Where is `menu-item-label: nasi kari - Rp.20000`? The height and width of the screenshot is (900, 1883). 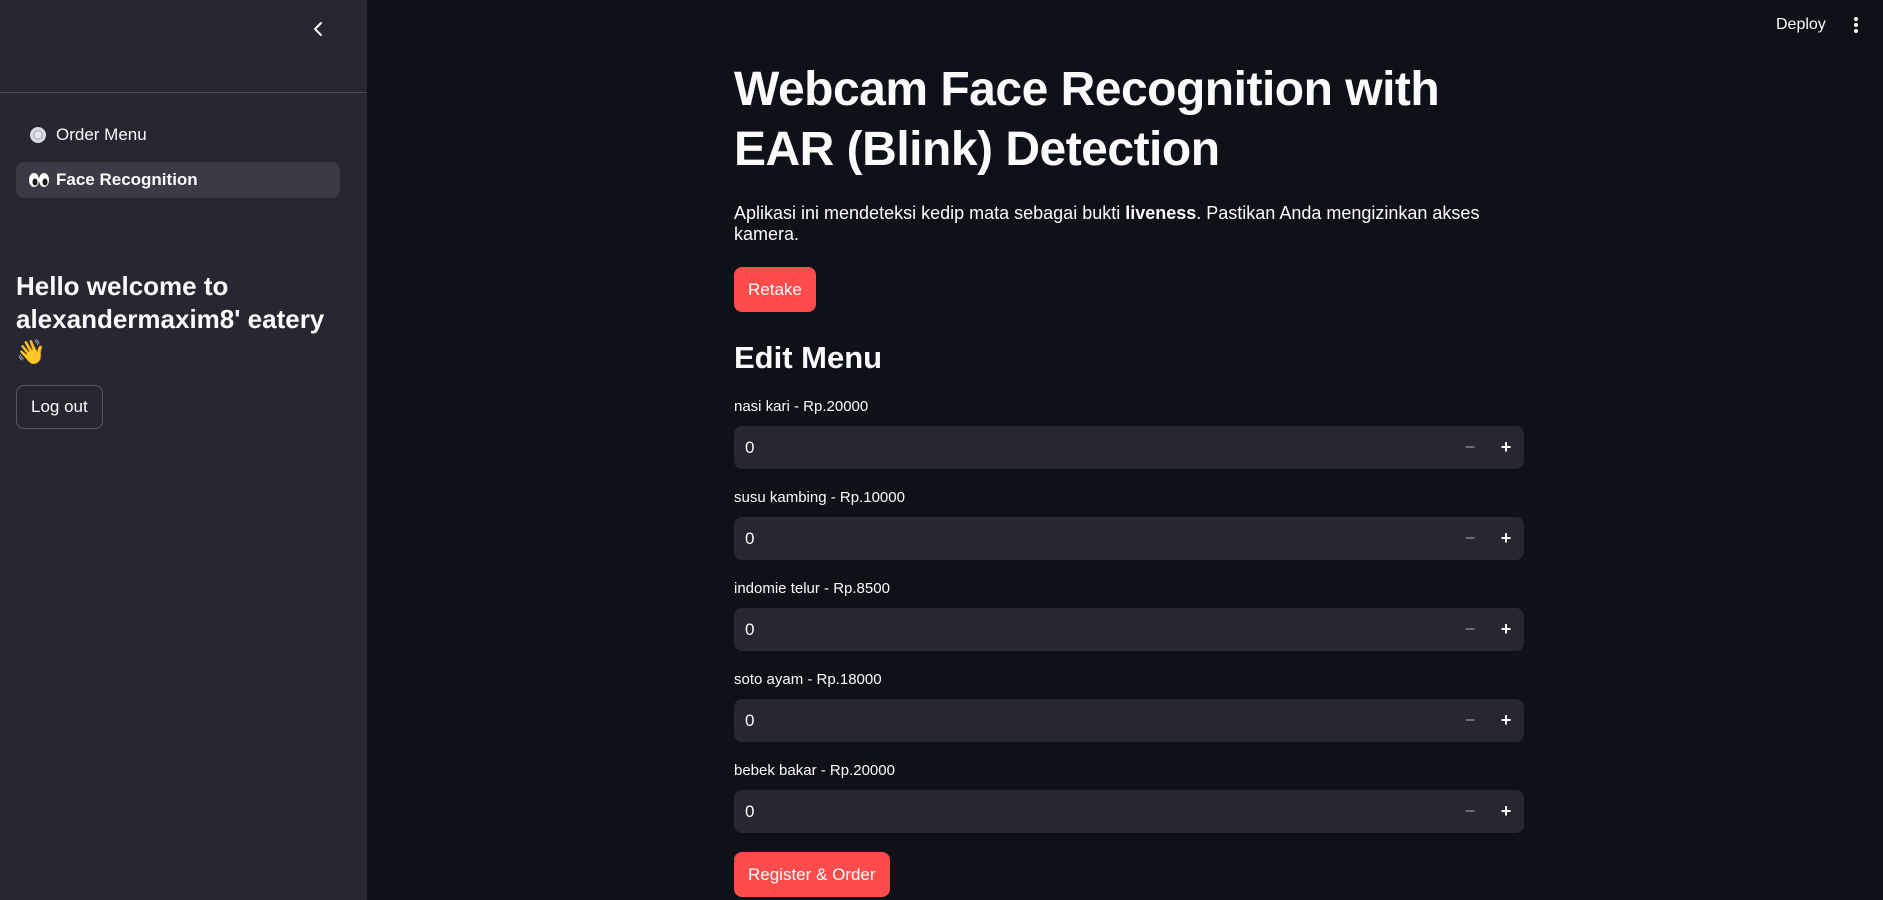
menu-item-label: nasi kari - Rp.20000 is located at coordinates (801, 406).